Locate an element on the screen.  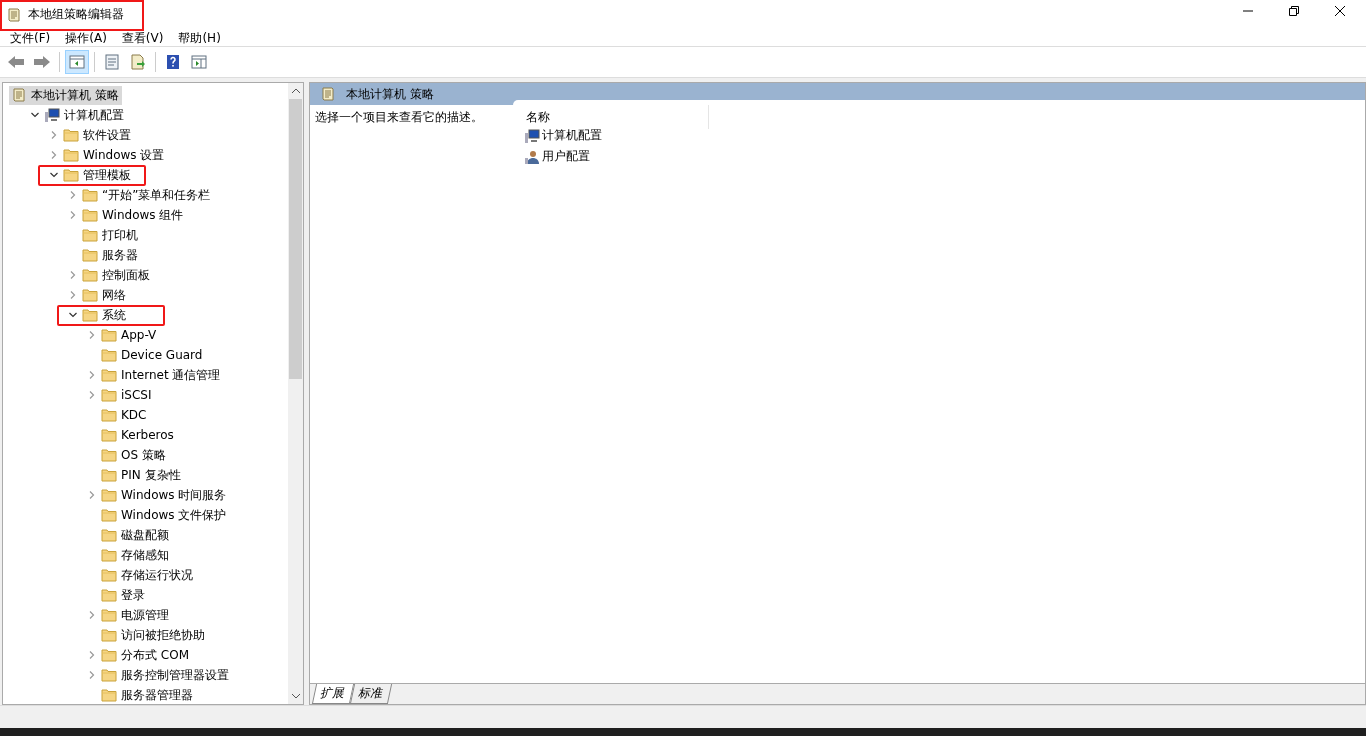
right-arrow-icon is located at coordinates (42, 62).